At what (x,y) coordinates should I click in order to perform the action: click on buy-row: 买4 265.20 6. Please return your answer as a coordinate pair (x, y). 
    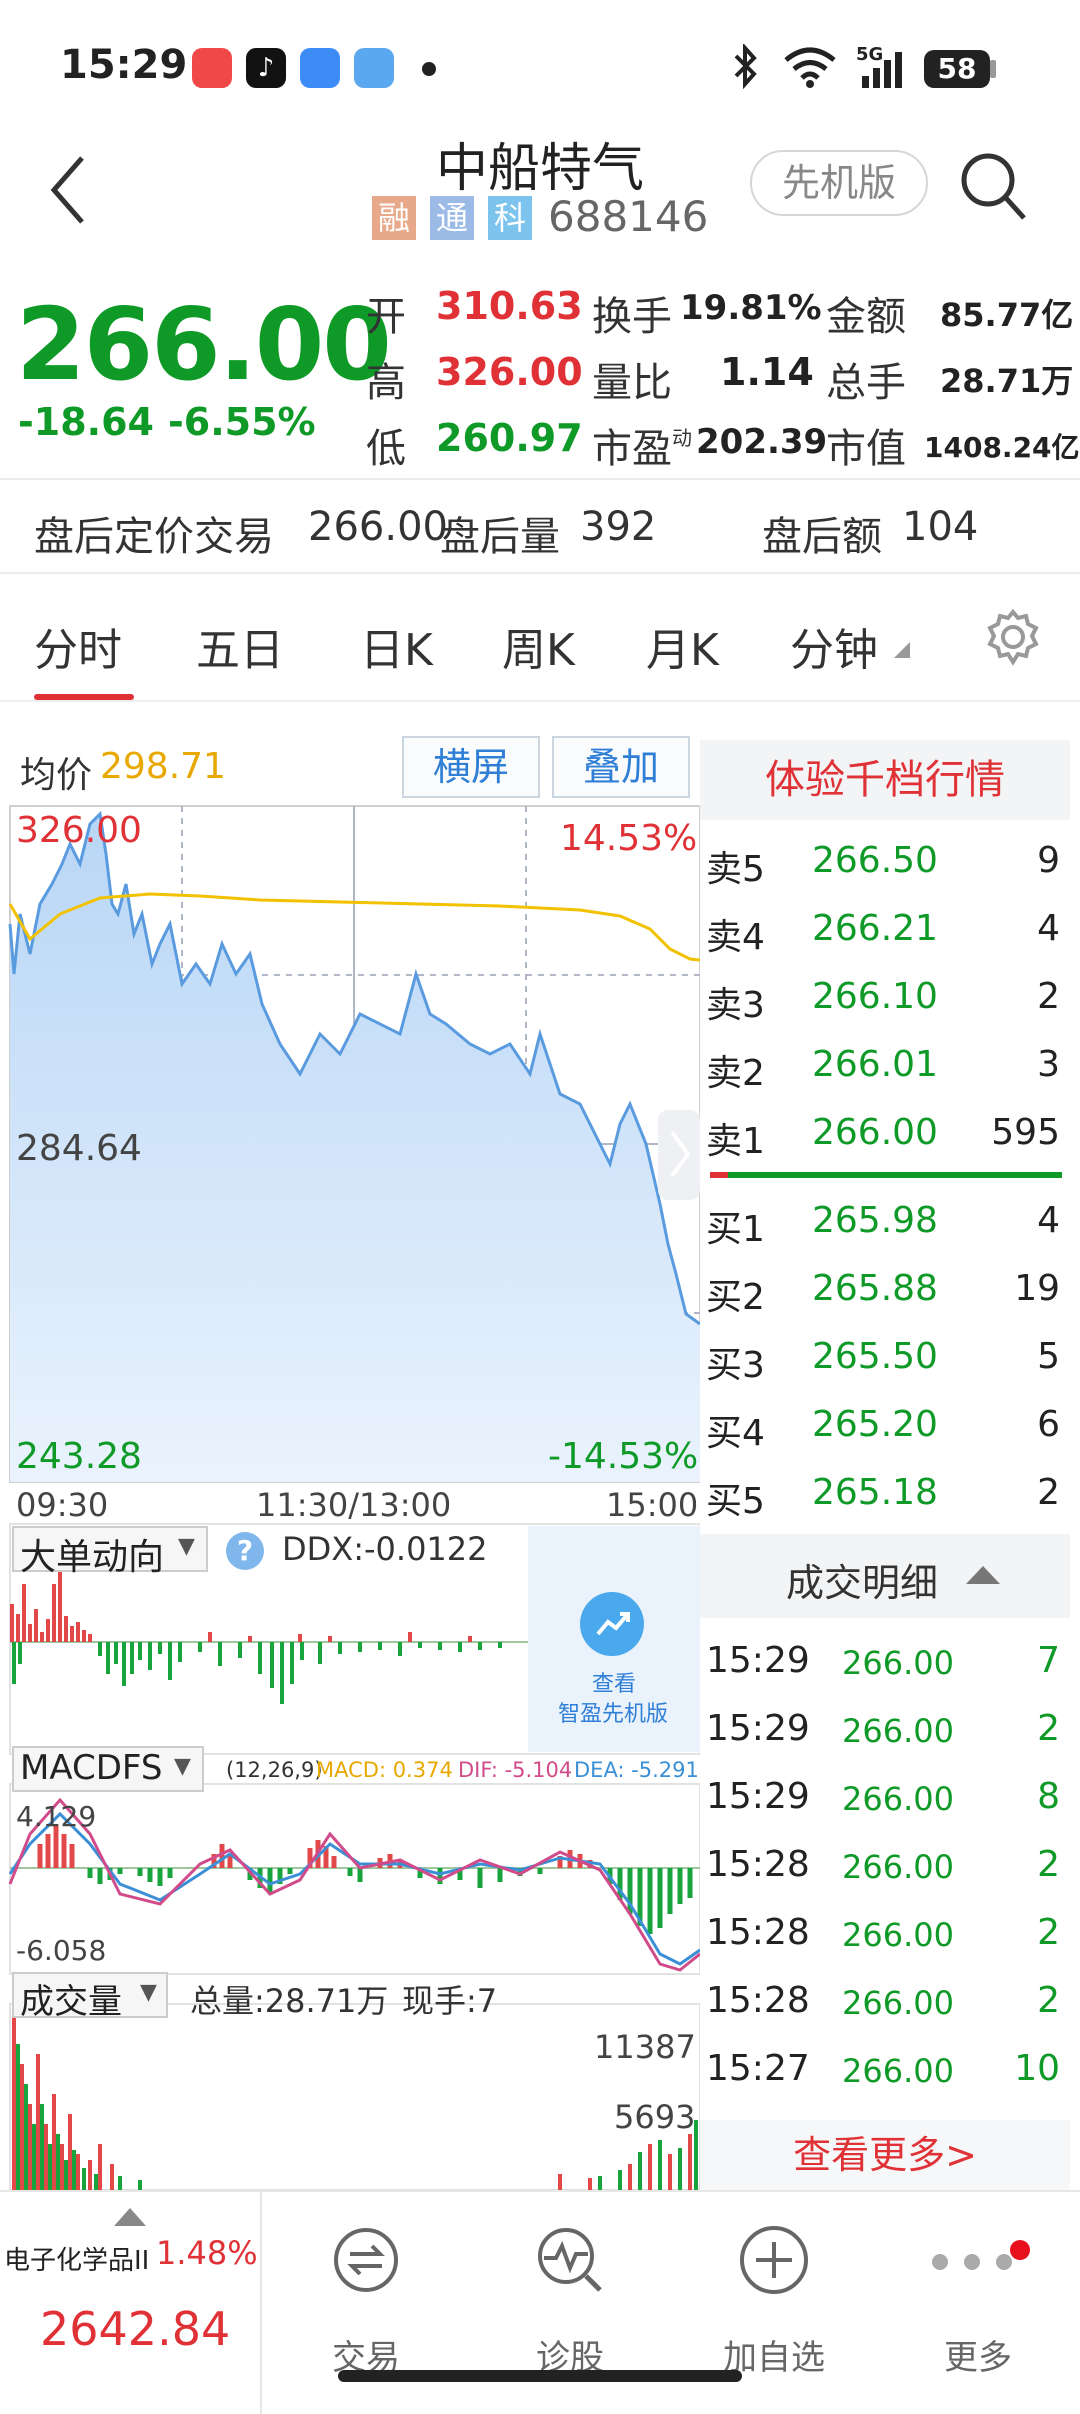
    Looking at the image, I should click on (885, 1428).